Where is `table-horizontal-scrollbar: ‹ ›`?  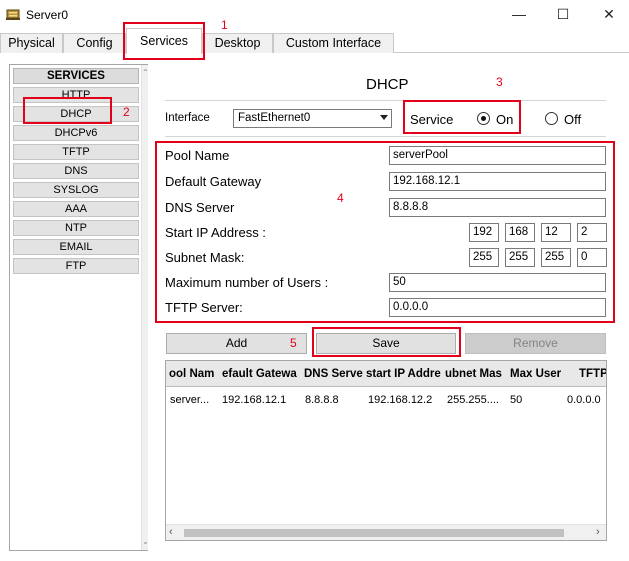 table-horizontal-scrollbar: ‹ › is located at coordinates (386, 532).